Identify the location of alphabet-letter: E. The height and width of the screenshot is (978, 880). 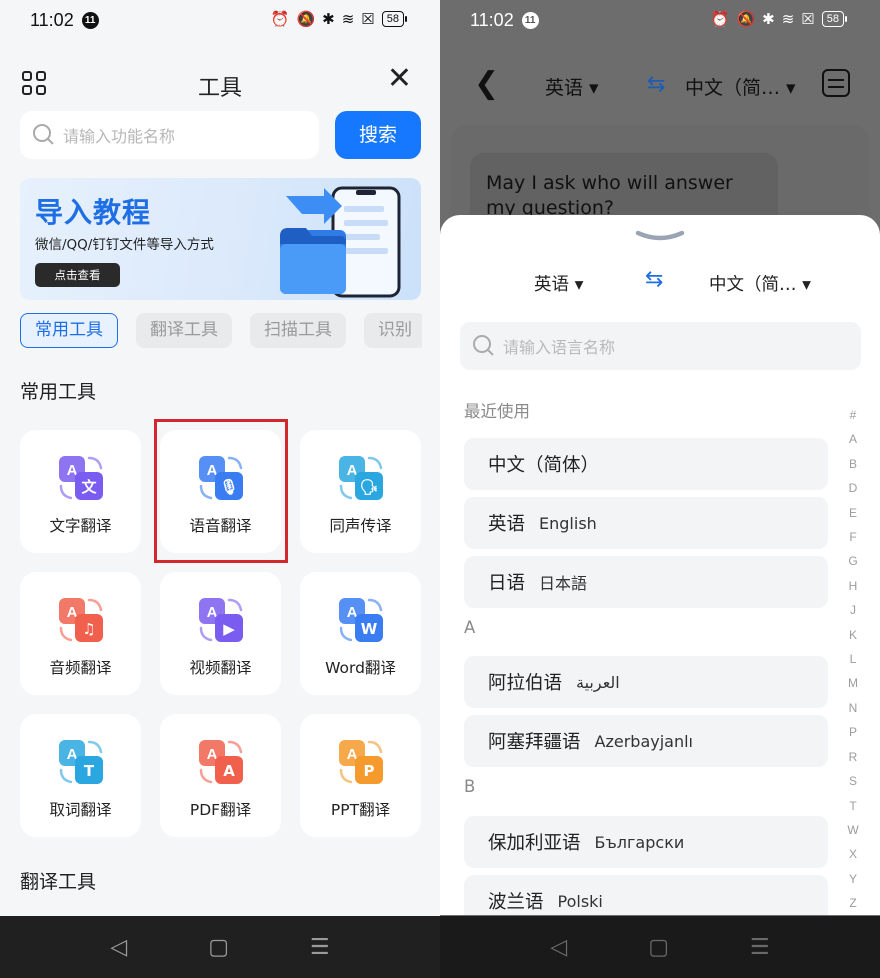
(853, 513).